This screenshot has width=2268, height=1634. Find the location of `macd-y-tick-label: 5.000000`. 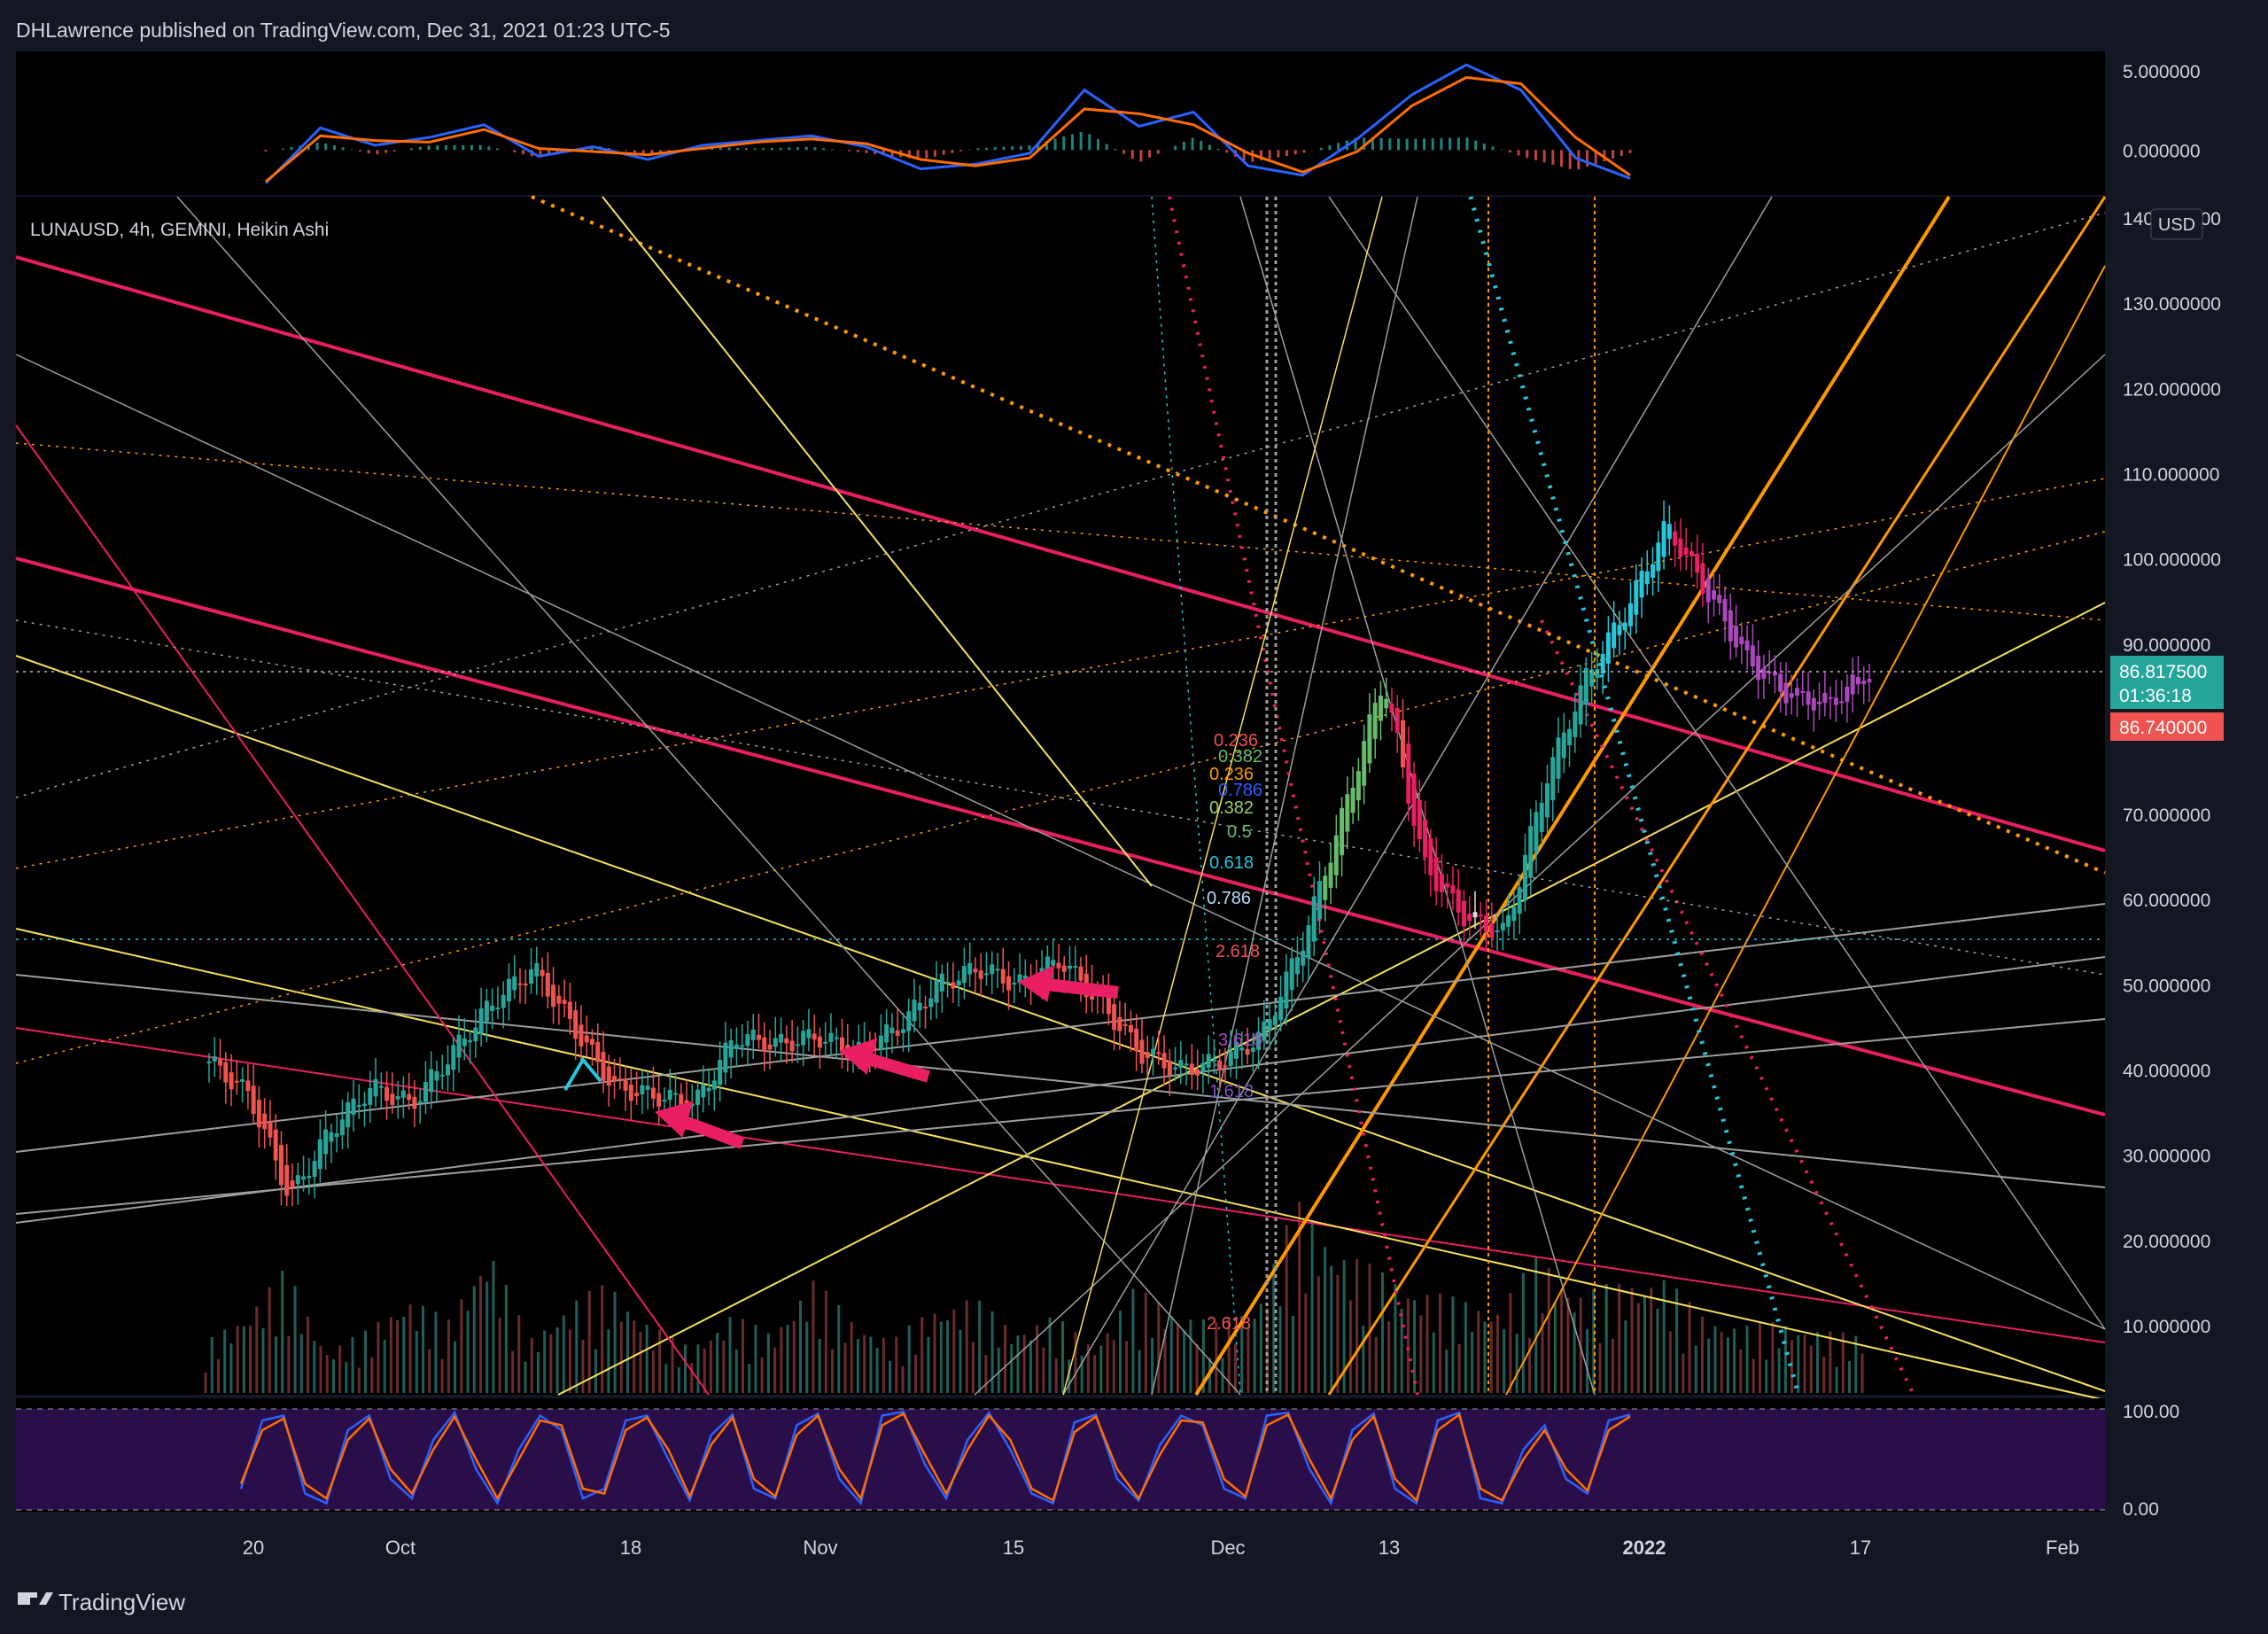

macd-y-tick-label: 5.000000 is located at coordinates (2162, 72).